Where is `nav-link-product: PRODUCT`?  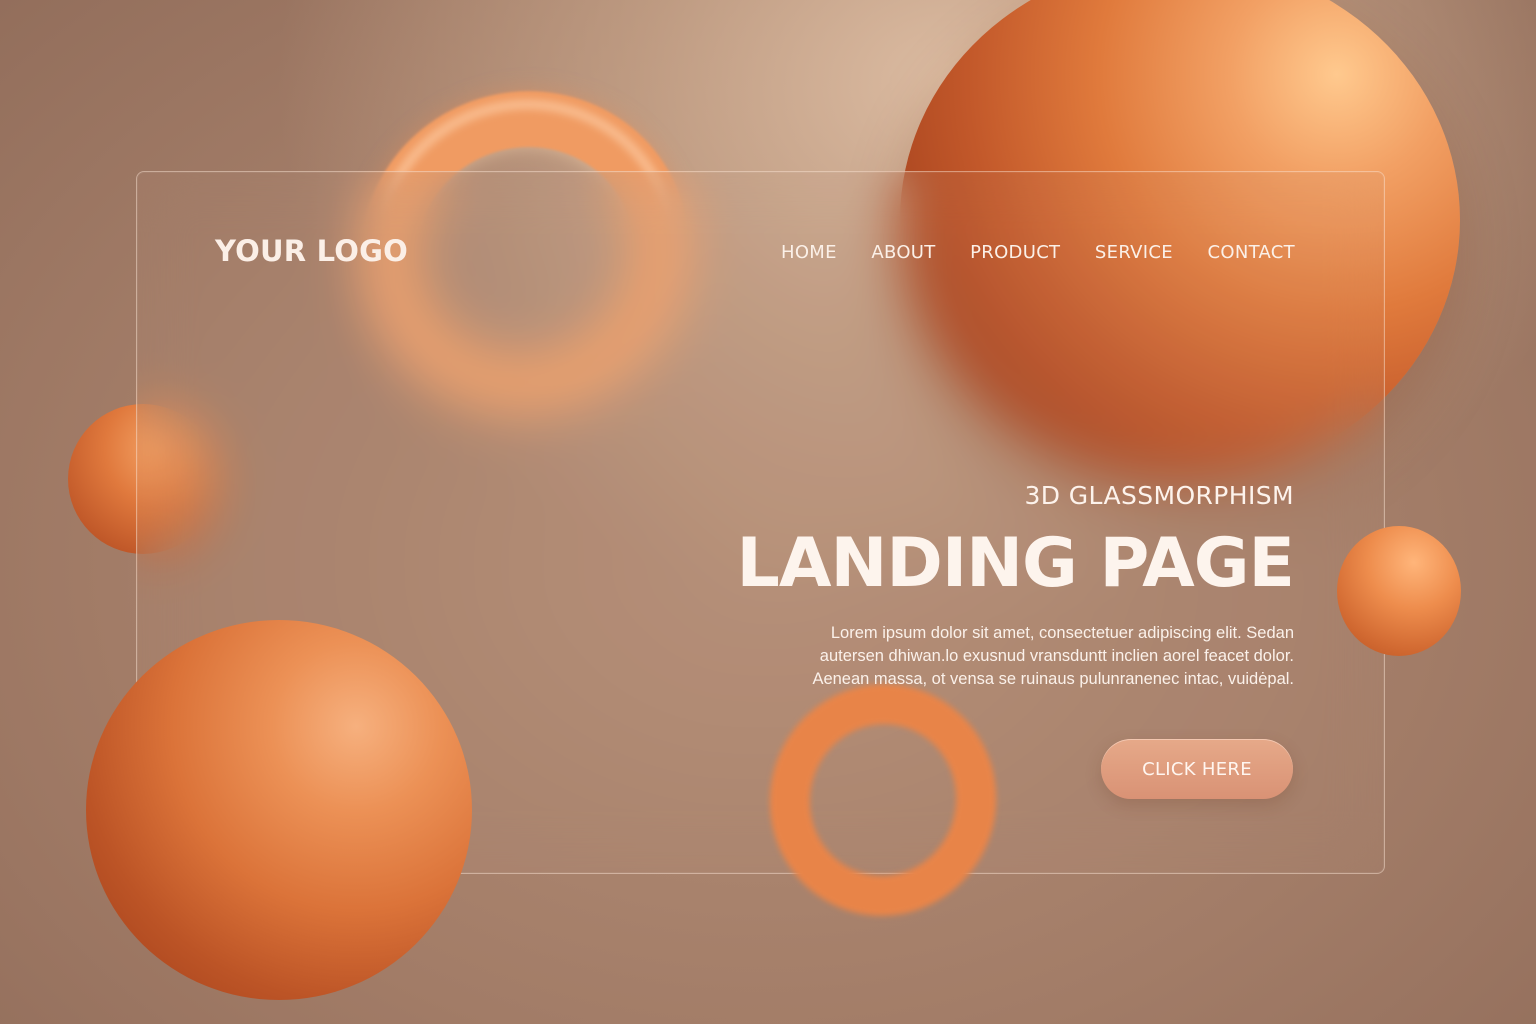
nav-link-product: PRODUCT is located at coordinates (1015, 252).